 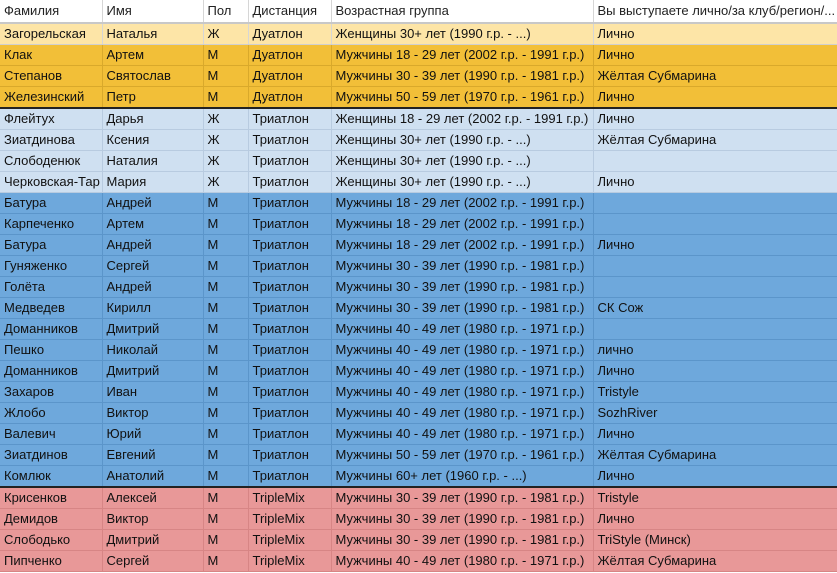 I want to click on surname-cell: Клак, so click(x=51, y=55).